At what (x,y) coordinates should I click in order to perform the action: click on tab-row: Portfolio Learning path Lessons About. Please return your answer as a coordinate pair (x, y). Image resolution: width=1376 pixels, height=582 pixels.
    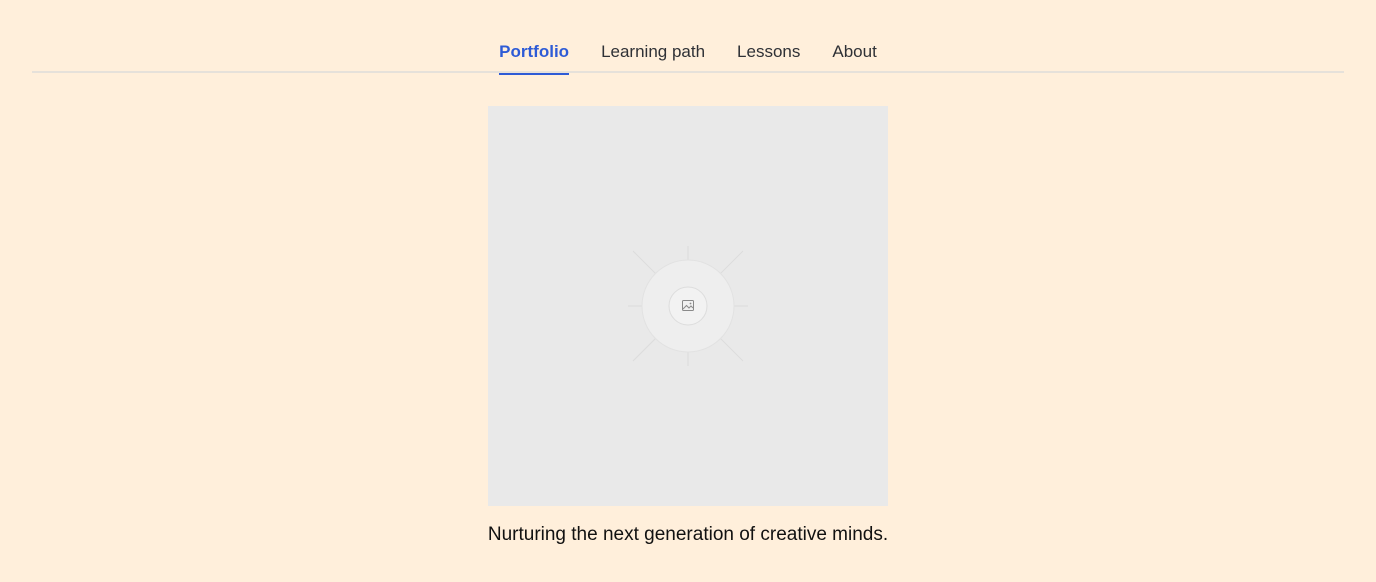
    Looking at the image, I should click on (688, 37).